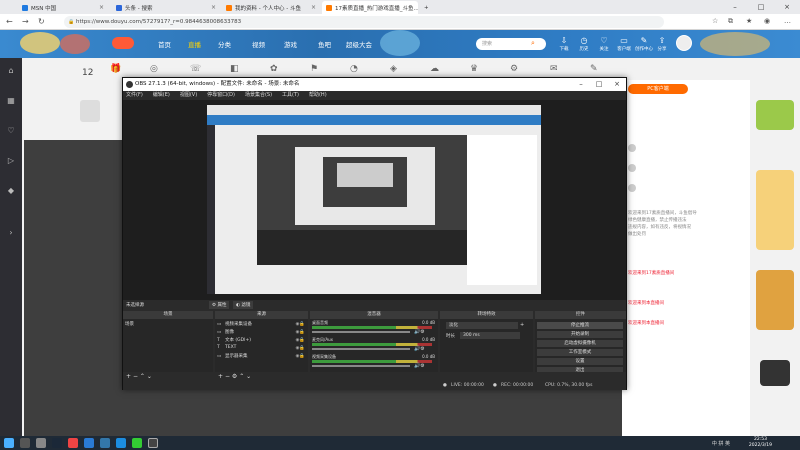 Image resolution: width=800 pixels, height=450 pixels. Describe the element at coordinates (226, 347) in the screenshot. I see `source-item: T TEXT` at that location.